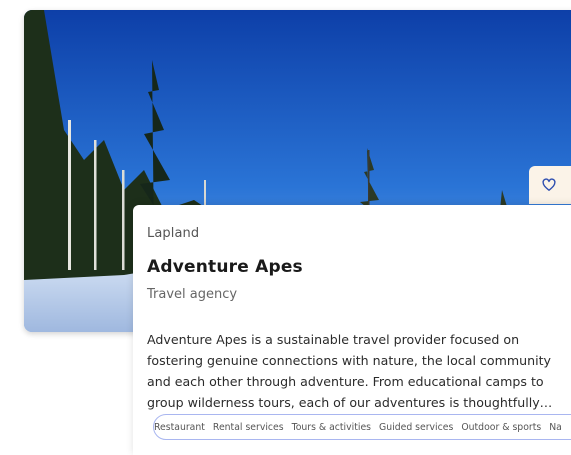 This screenshot has height=455, width=571. What do you see at coordinates (248, 427) in the screenshot?
I see `tag-rental-services: Rental services` at bounding box center [248, 427].